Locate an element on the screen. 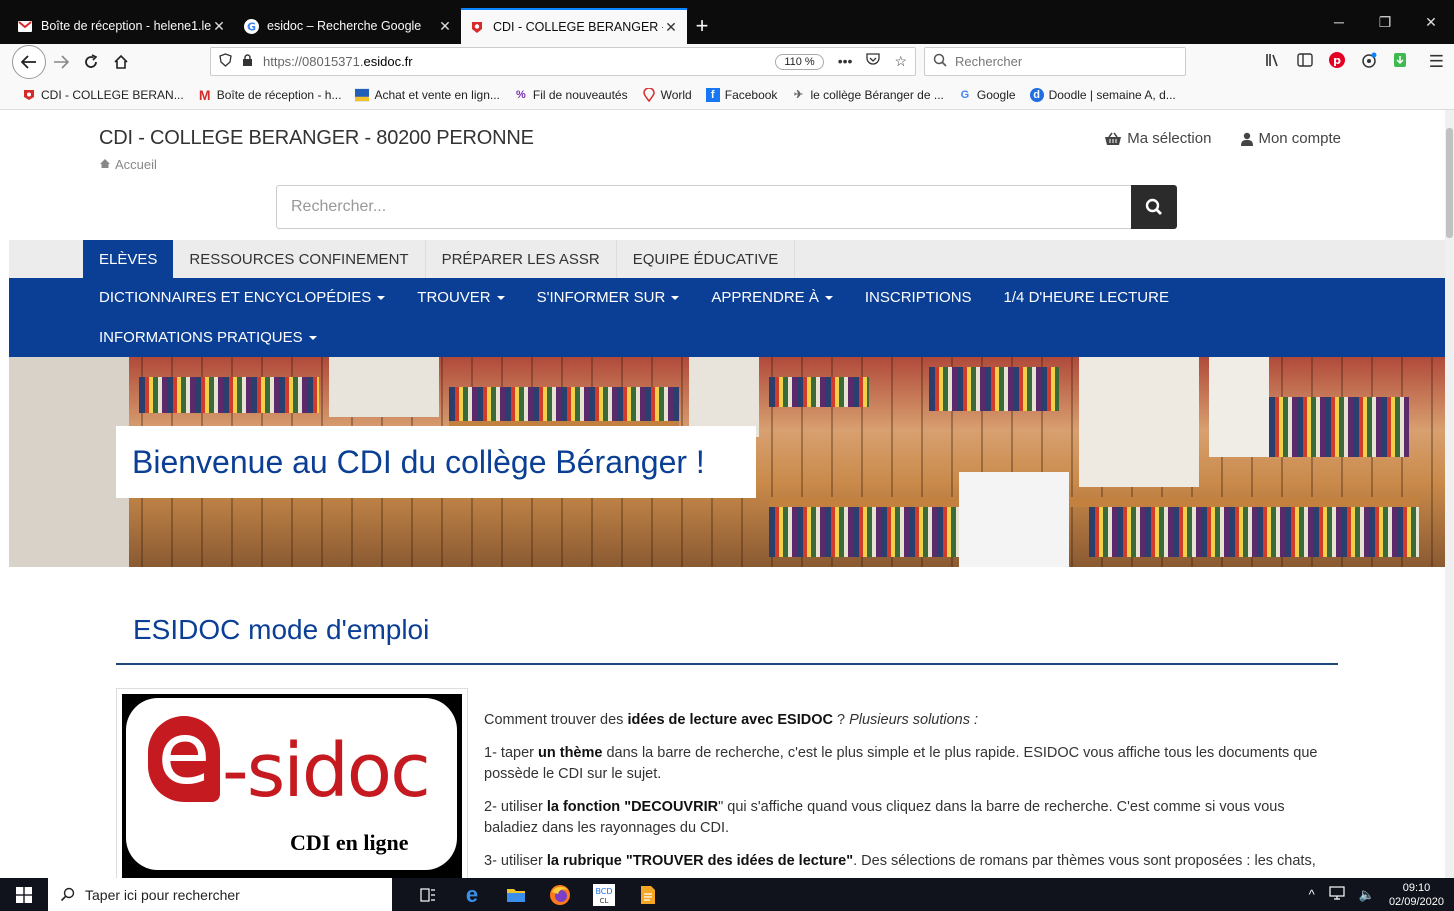 The height and width of the screenshot is (911, 1454). site-title: CDI - COLLEGE BERANGER - 80200 PERONNE is located at coordinates (316, 138).